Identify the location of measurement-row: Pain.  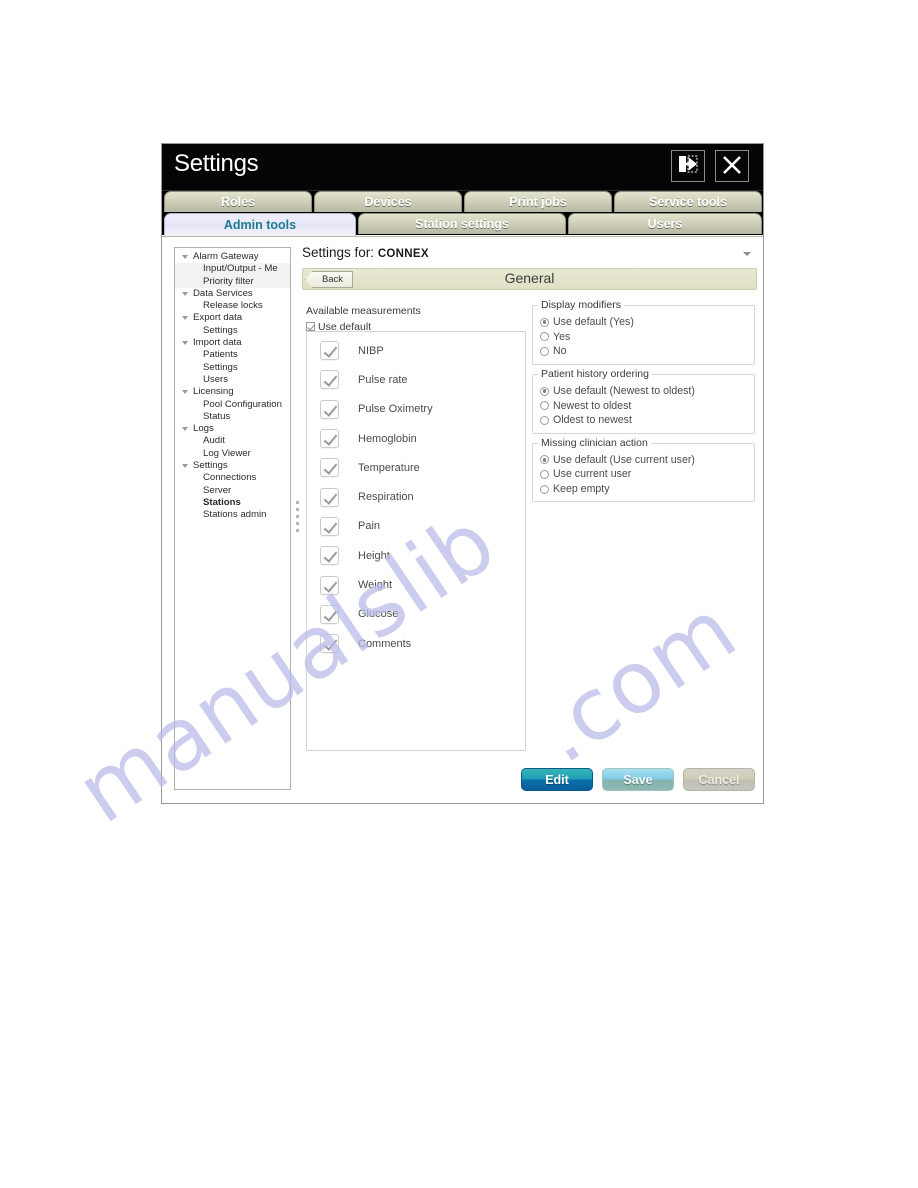
(416, 526).